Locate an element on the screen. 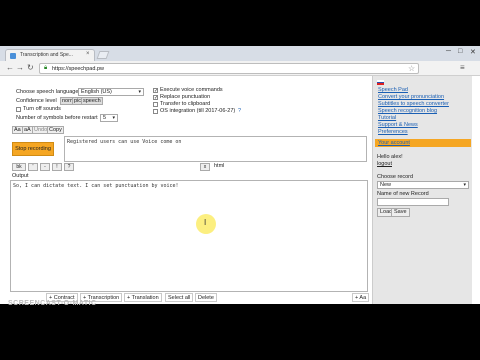 Image resolution: width=480 pixels, height=360 pixels. record-select: New ▾ is located at coordinates (423, 185).